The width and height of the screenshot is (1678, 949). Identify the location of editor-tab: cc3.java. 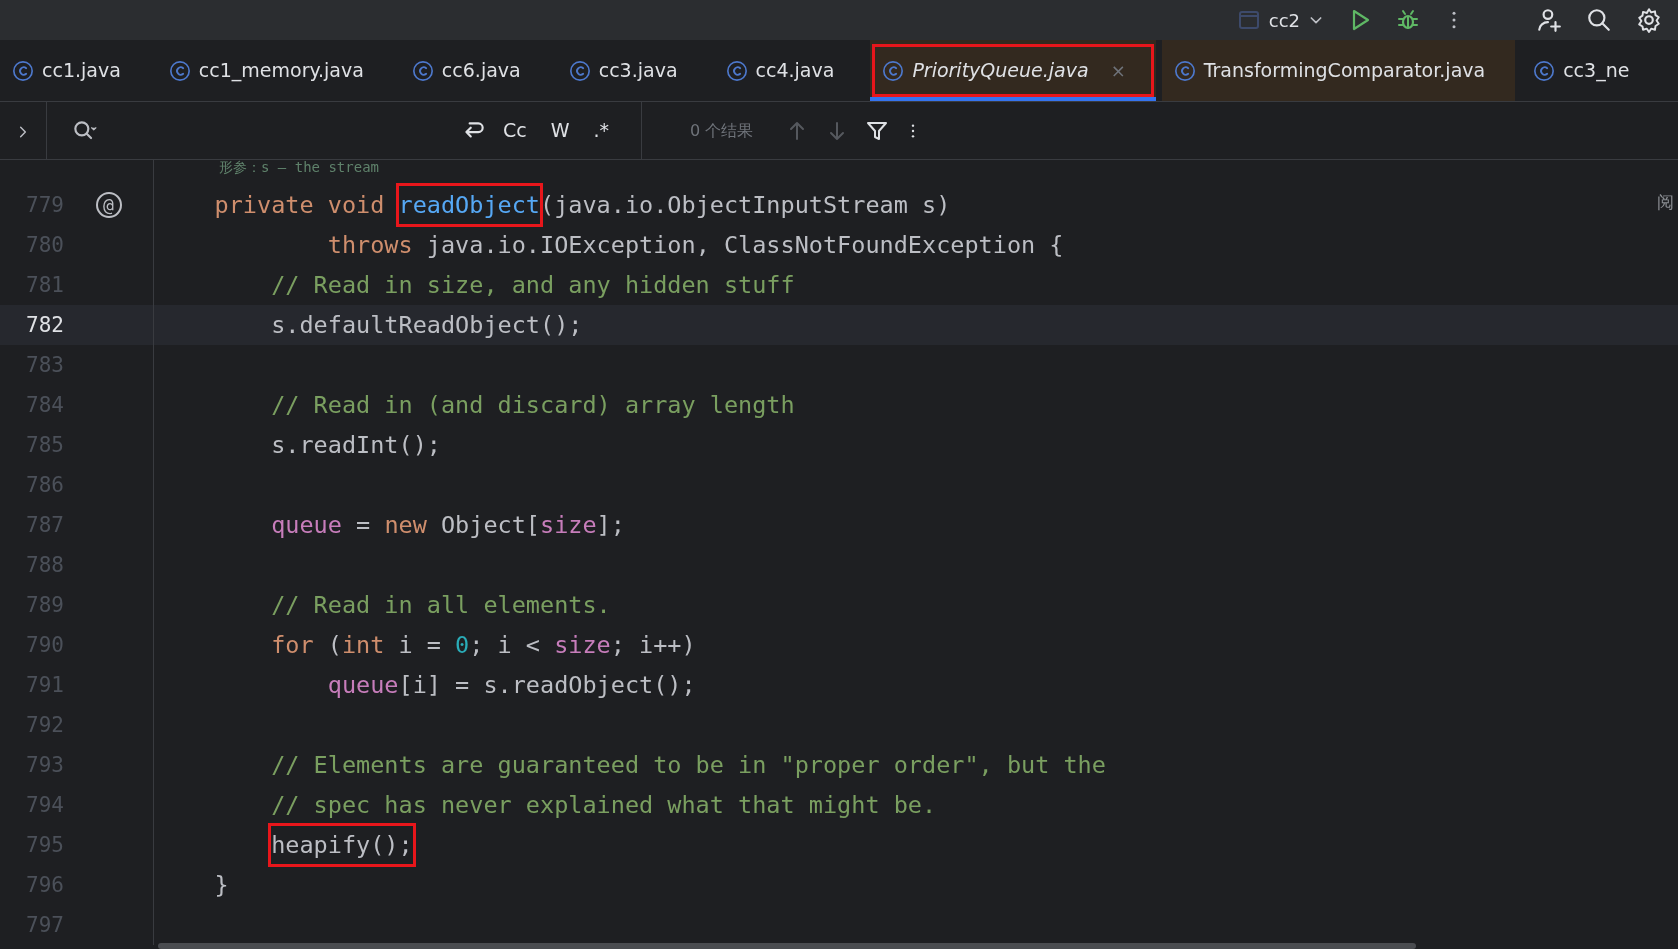
(632, 70).